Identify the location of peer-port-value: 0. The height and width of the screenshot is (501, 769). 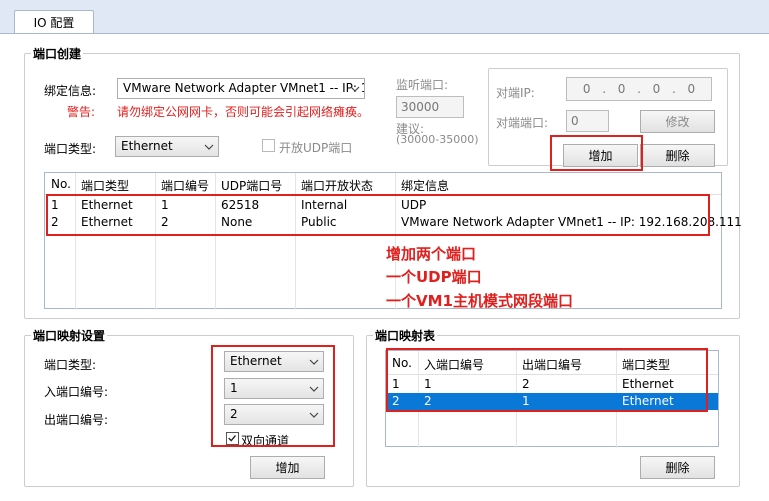
(575, 121).